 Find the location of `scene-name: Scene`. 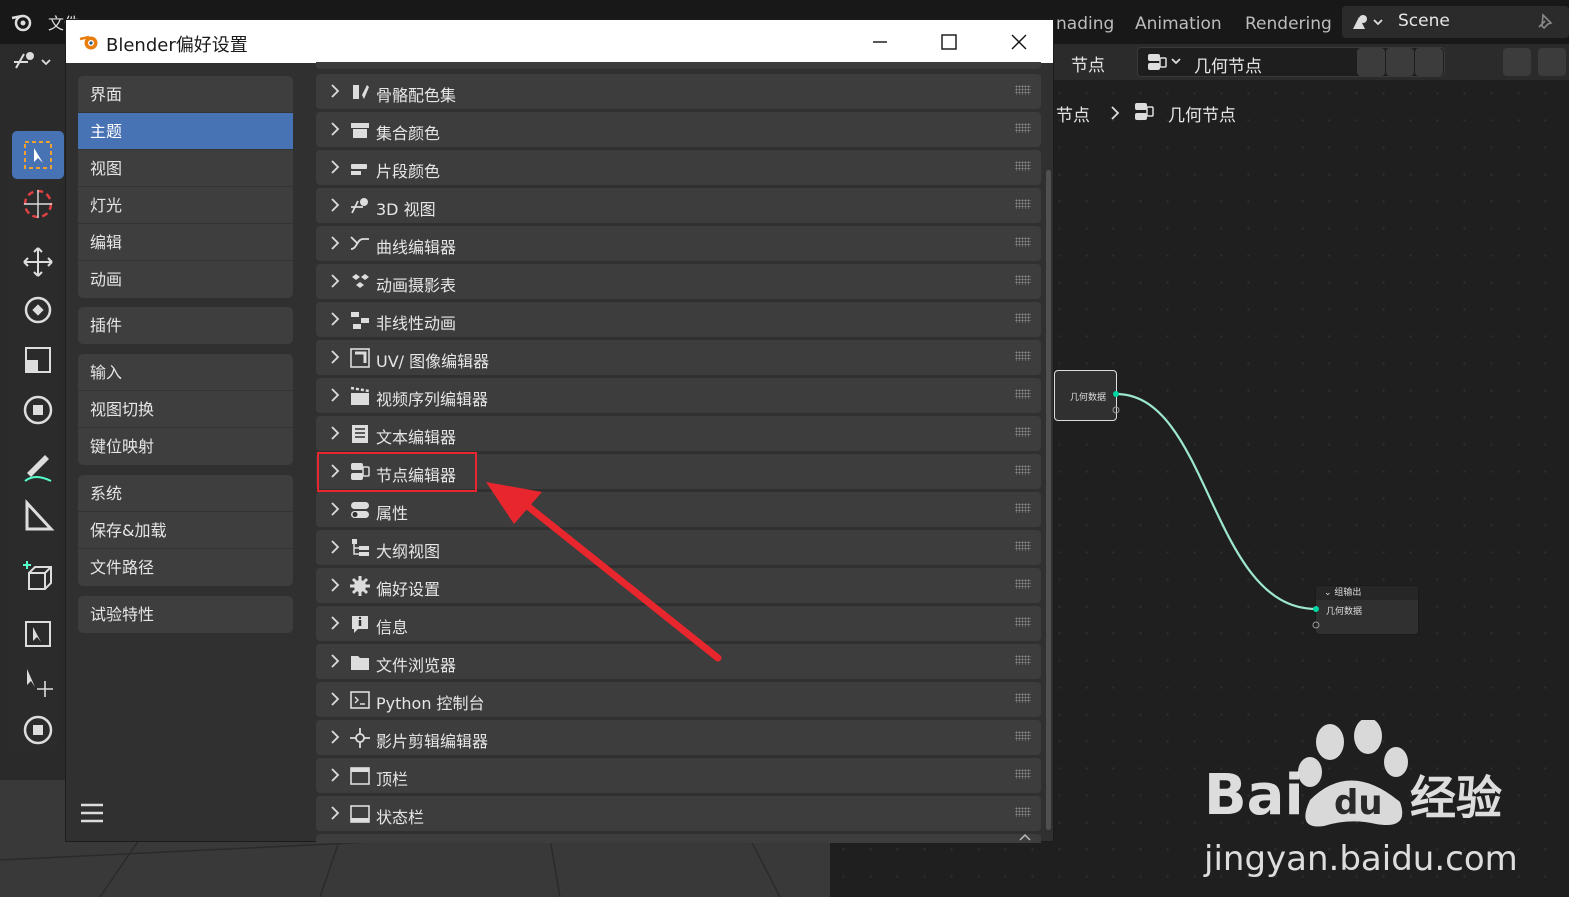

scene-name: Scene is located at coordinates (1424, 21).